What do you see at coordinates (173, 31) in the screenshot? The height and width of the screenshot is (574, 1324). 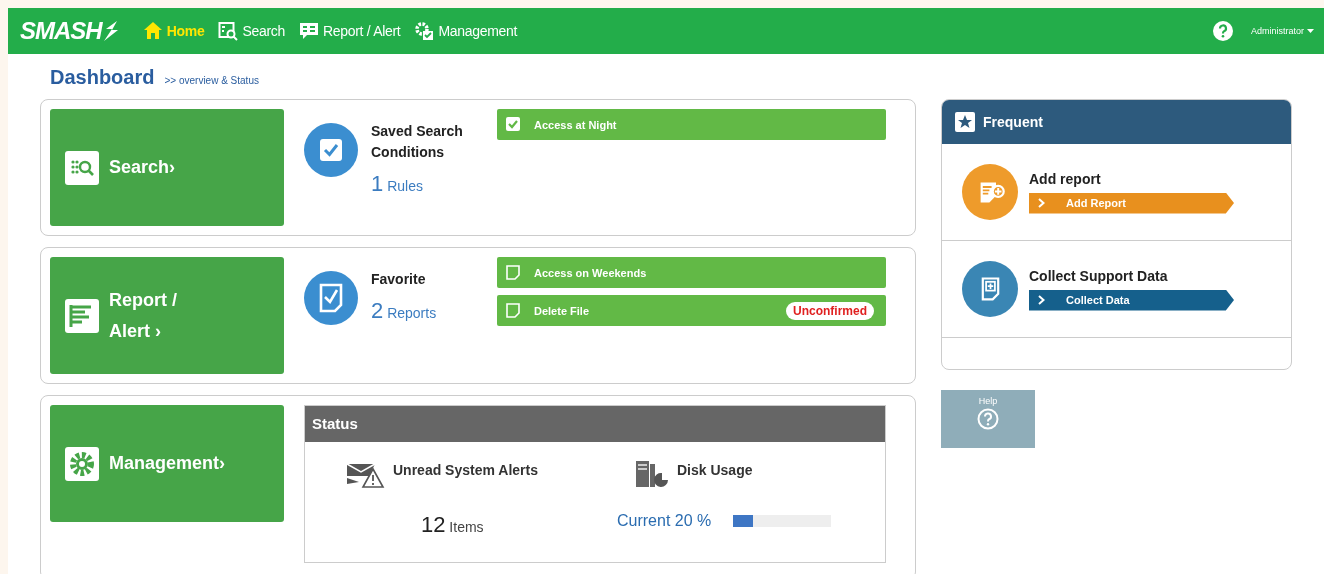 I see `nav-item: Home` at bounding box center [173, 31].